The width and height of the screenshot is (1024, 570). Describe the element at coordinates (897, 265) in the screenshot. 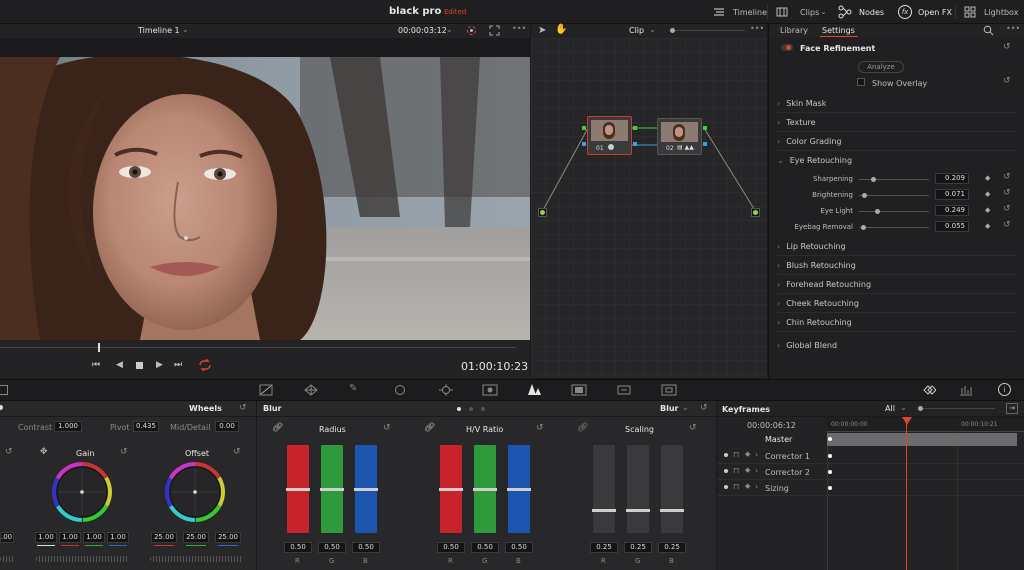

I see `section-blush-retouching: › Blush Retouching` at that location.